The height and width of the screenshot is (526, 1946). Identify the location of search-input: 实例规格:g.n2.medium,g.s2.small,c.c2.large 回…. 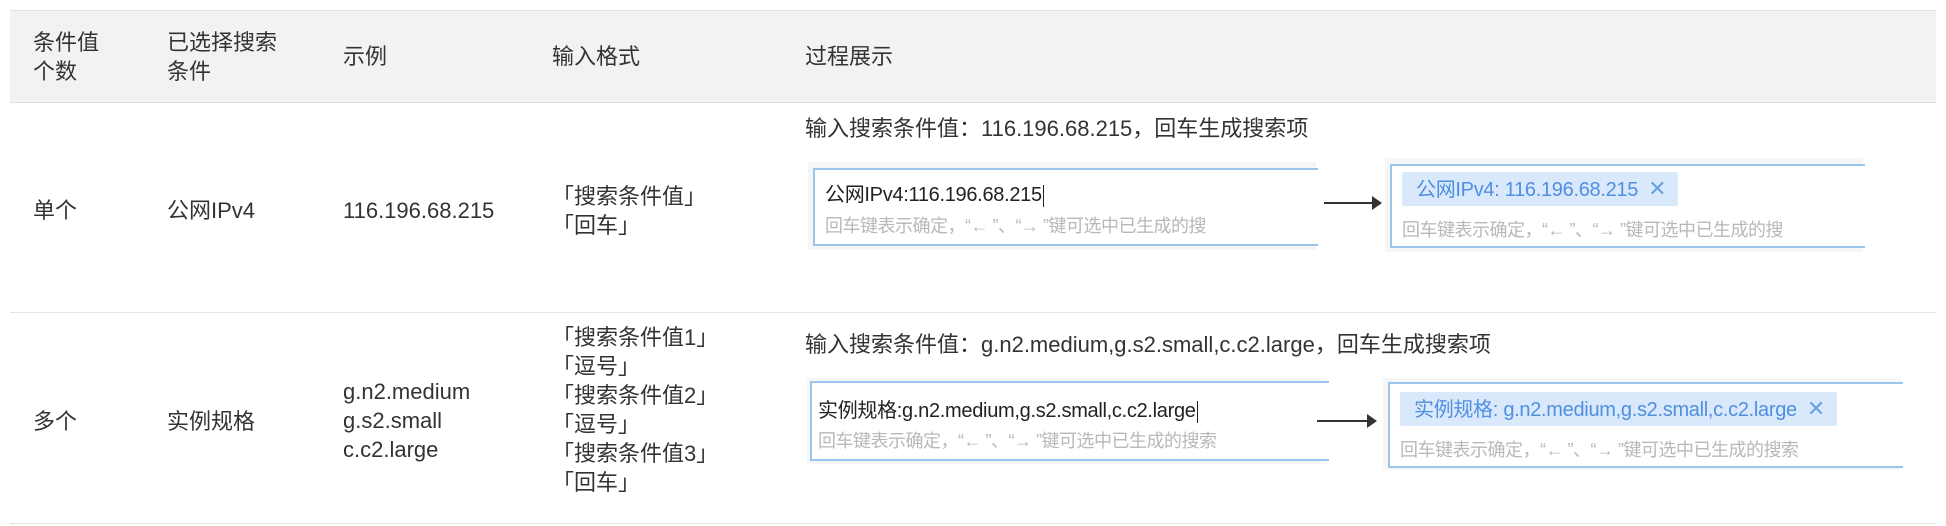
(1069, 421).